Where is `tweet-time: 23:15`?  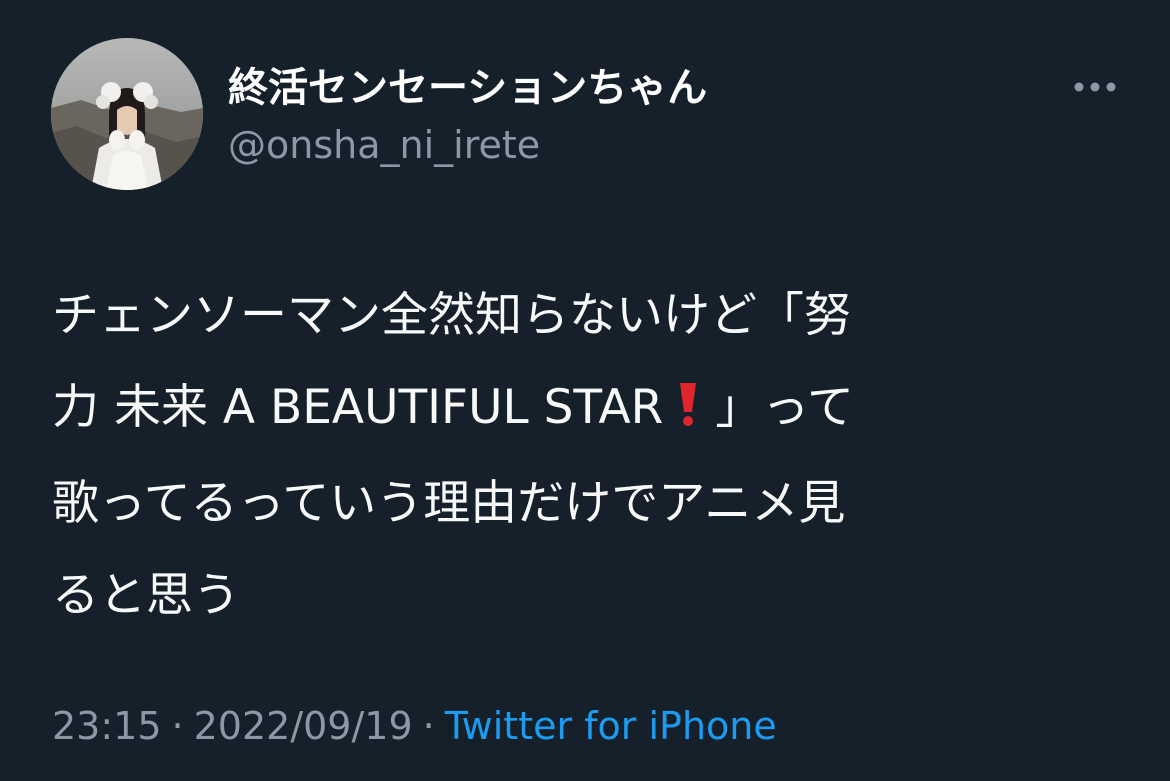
tweet-time: 23:15 is located at coordinates (107, 726).